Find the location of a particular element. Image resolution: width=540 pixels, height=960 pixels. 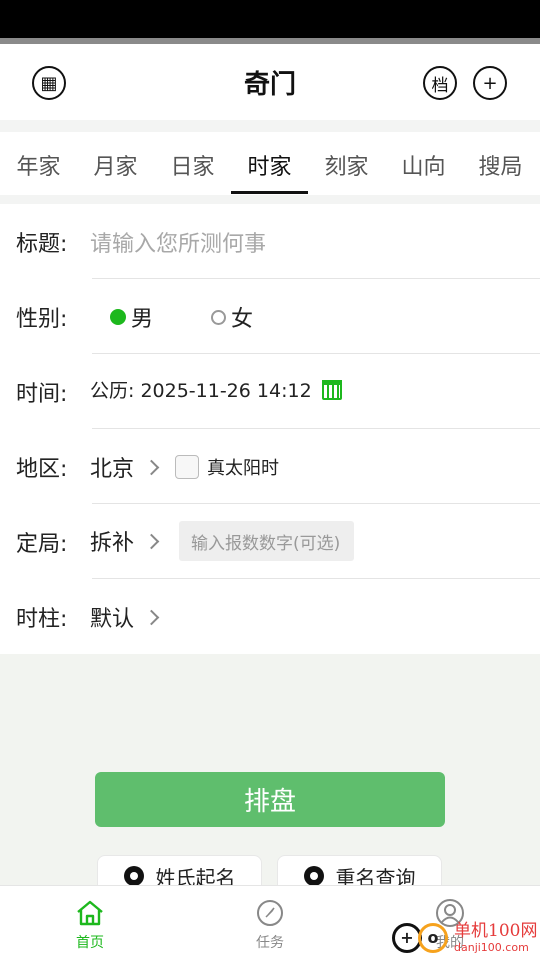

nav-home-label: 首页 is located at coordinates (90, 943).